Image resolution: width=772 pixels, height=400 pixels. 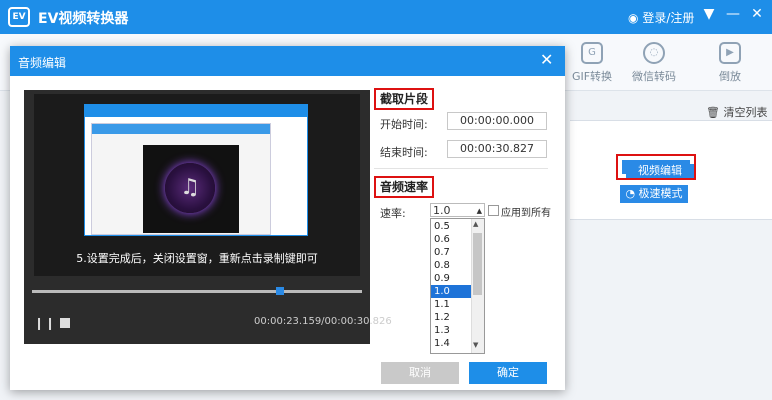 I want to click on speed-dropdown-list: 1.4 1.3 1.2 1.1 1.0 0.9 0.8 0.7 0.6 0.5 ▲ ▼, so click(x=457, y=286).